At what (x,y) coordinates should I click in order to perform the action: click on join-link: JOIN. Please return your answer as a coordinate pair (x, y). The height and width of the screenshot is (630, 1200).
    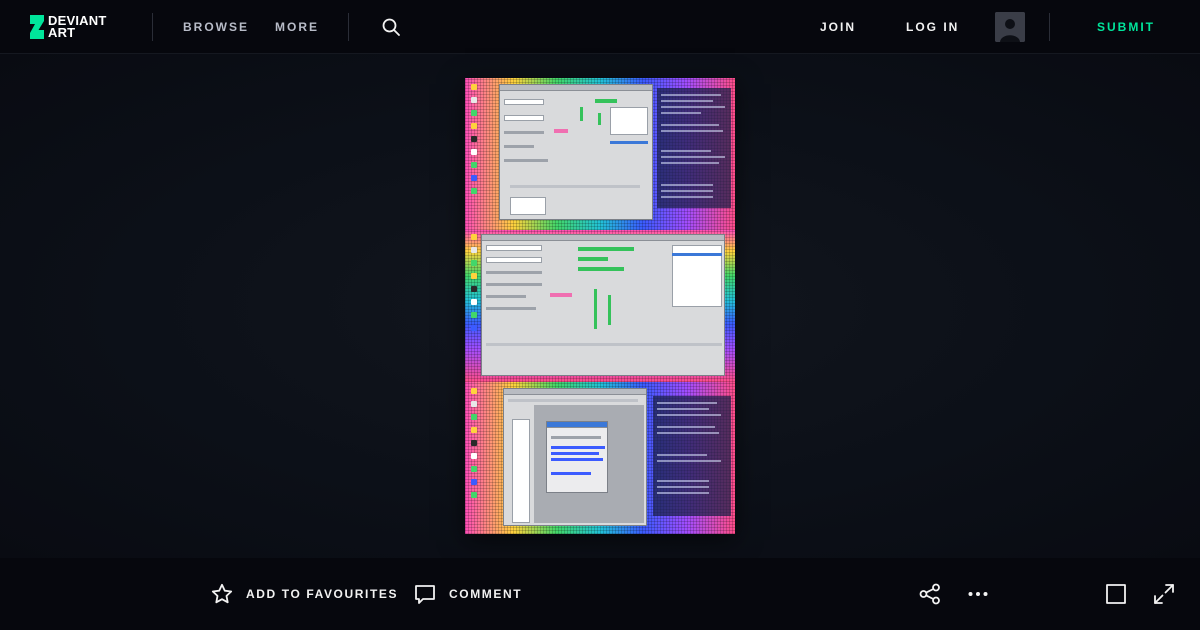
    Looking at the image, I should click on (838, 27).